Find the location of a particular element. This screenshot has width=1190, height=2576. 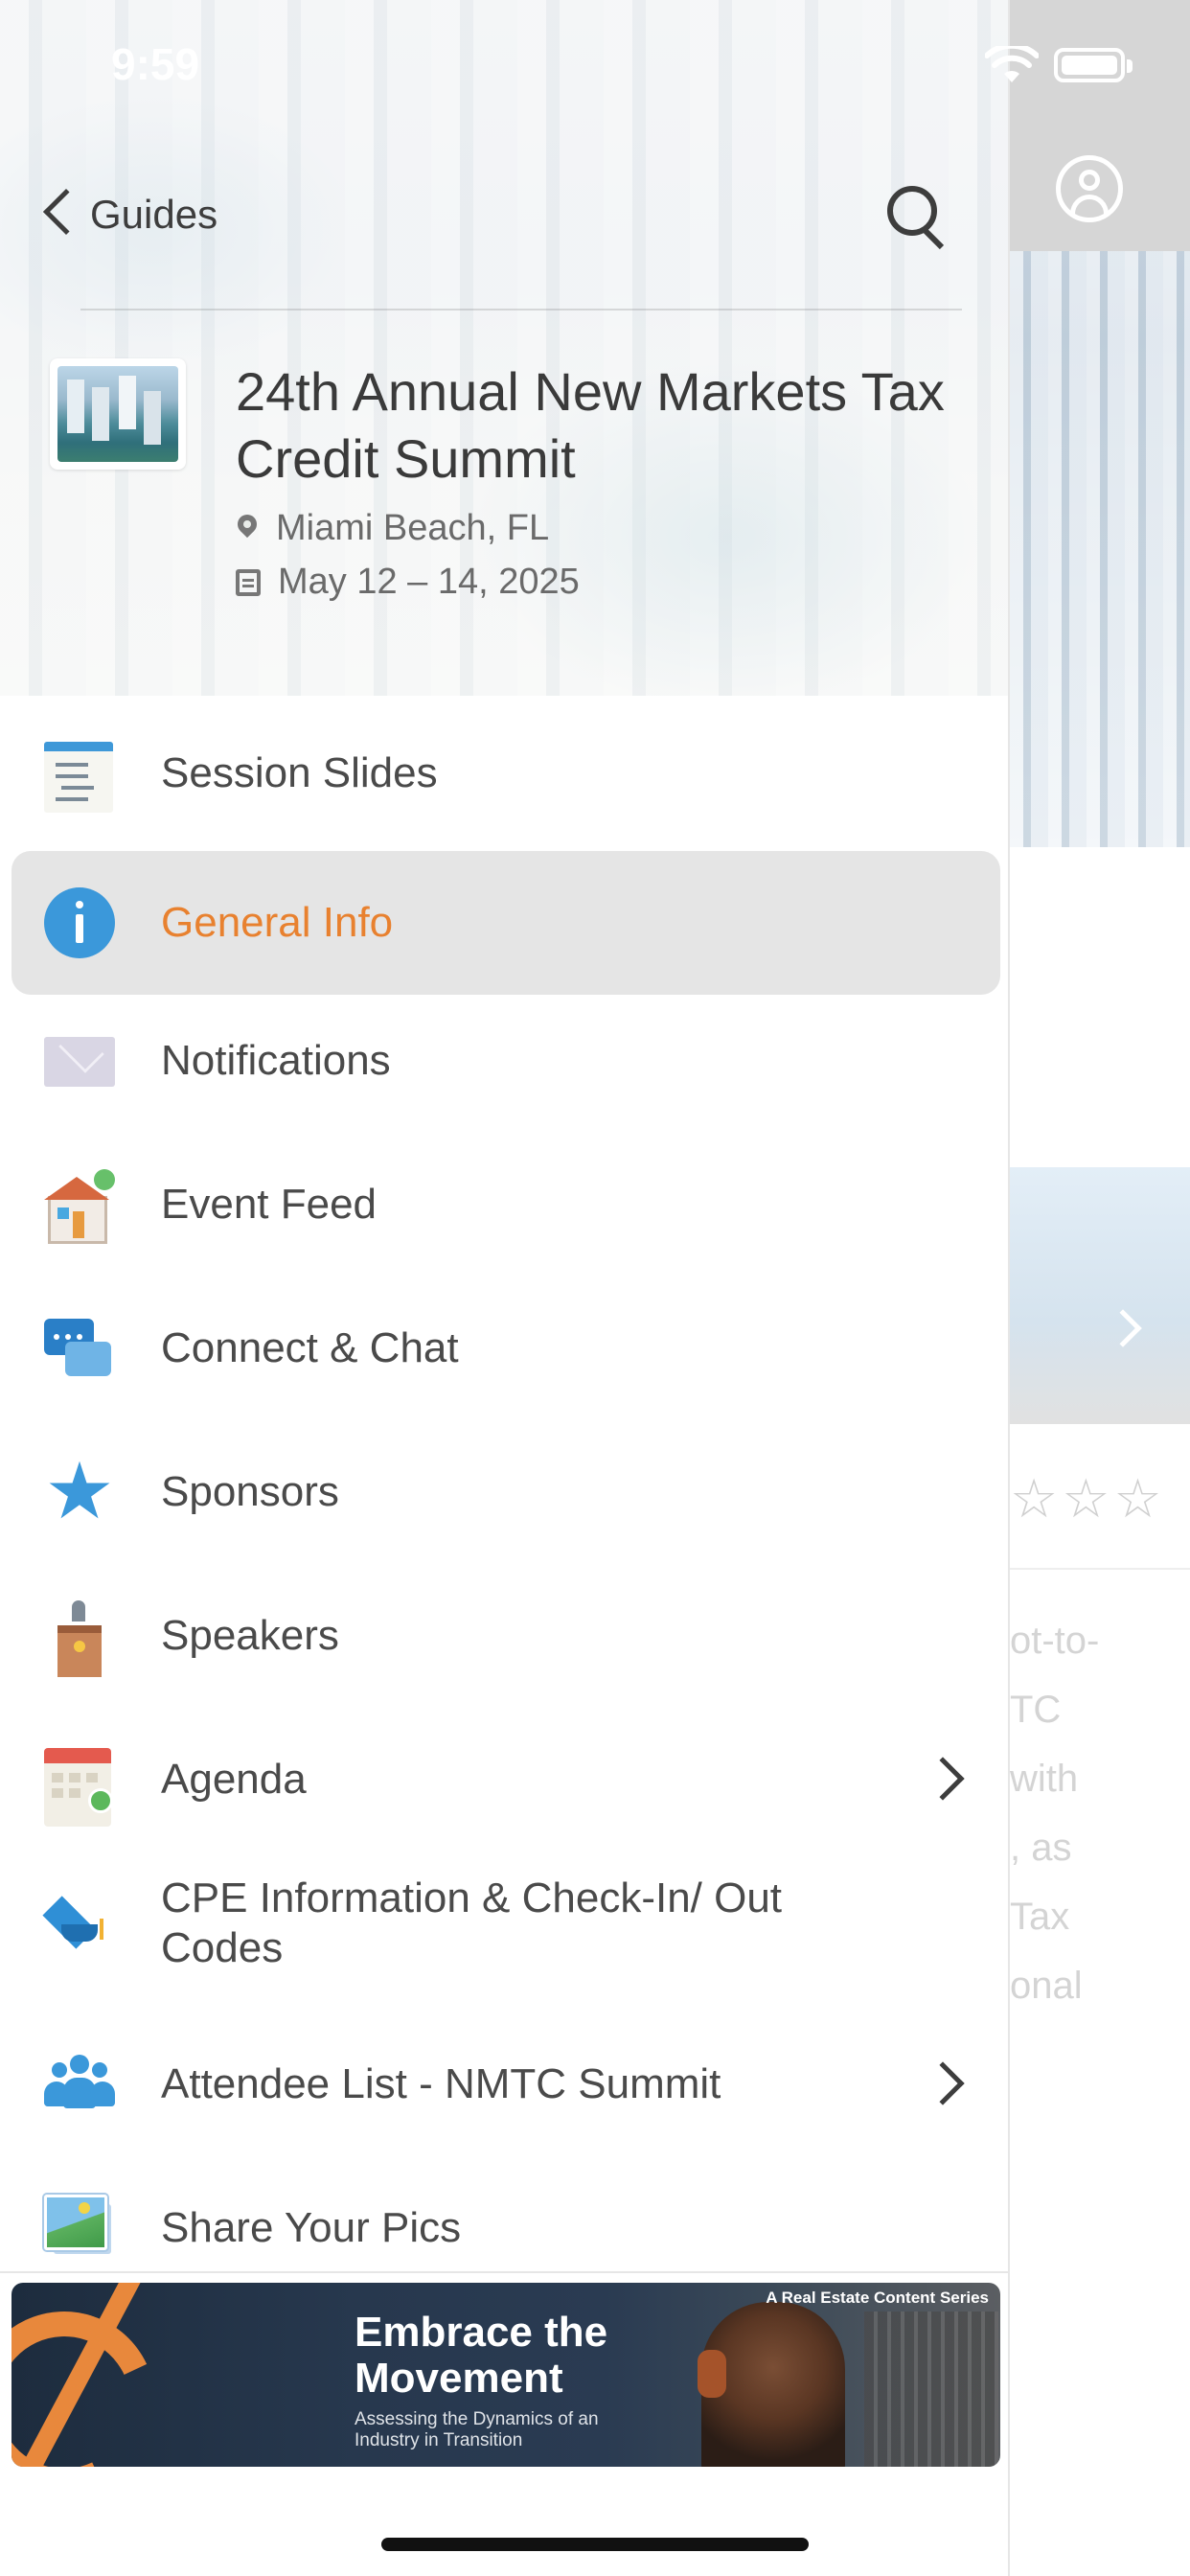

menu-item-label: Speakers is located at coordinates (250, 1635).